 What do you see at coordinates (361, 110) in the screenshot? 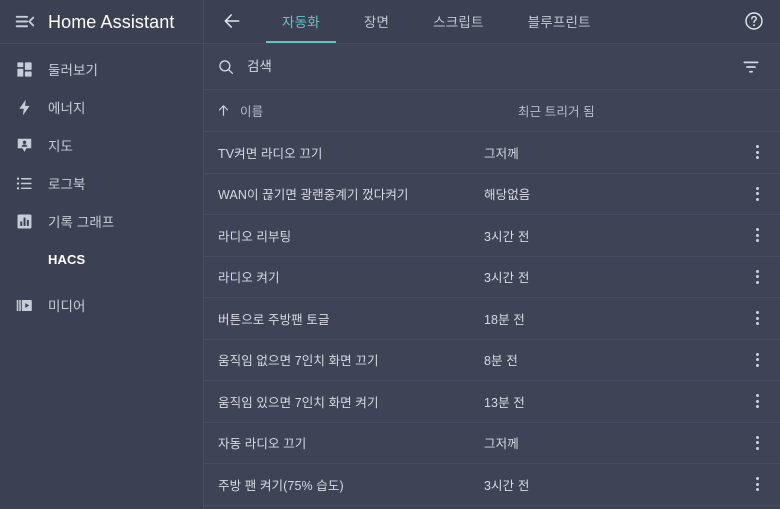
I see `column-header-name: 이름` at bounding box center [361, 110].